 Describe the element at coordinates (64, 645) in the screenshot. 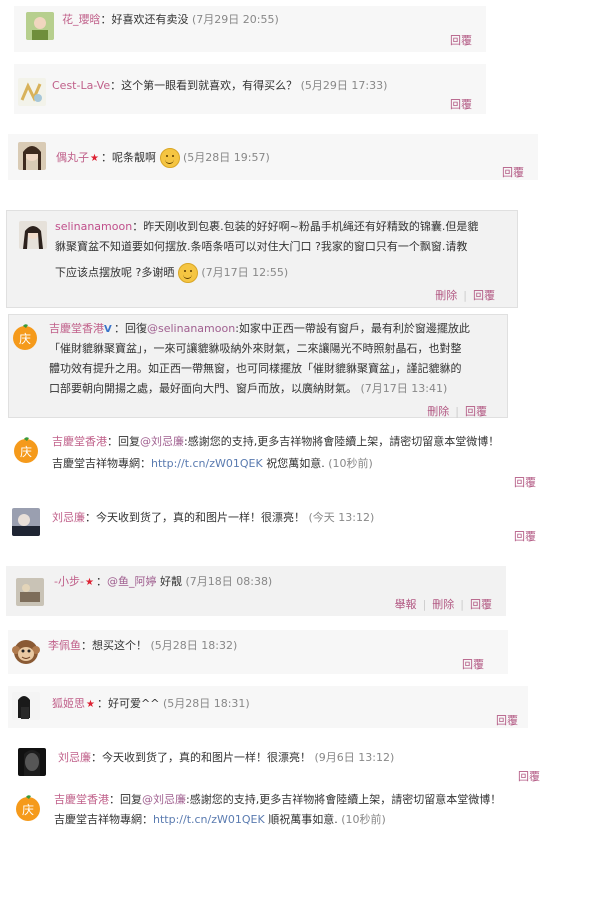

I see `user-name: 李佩鱼` at that location.